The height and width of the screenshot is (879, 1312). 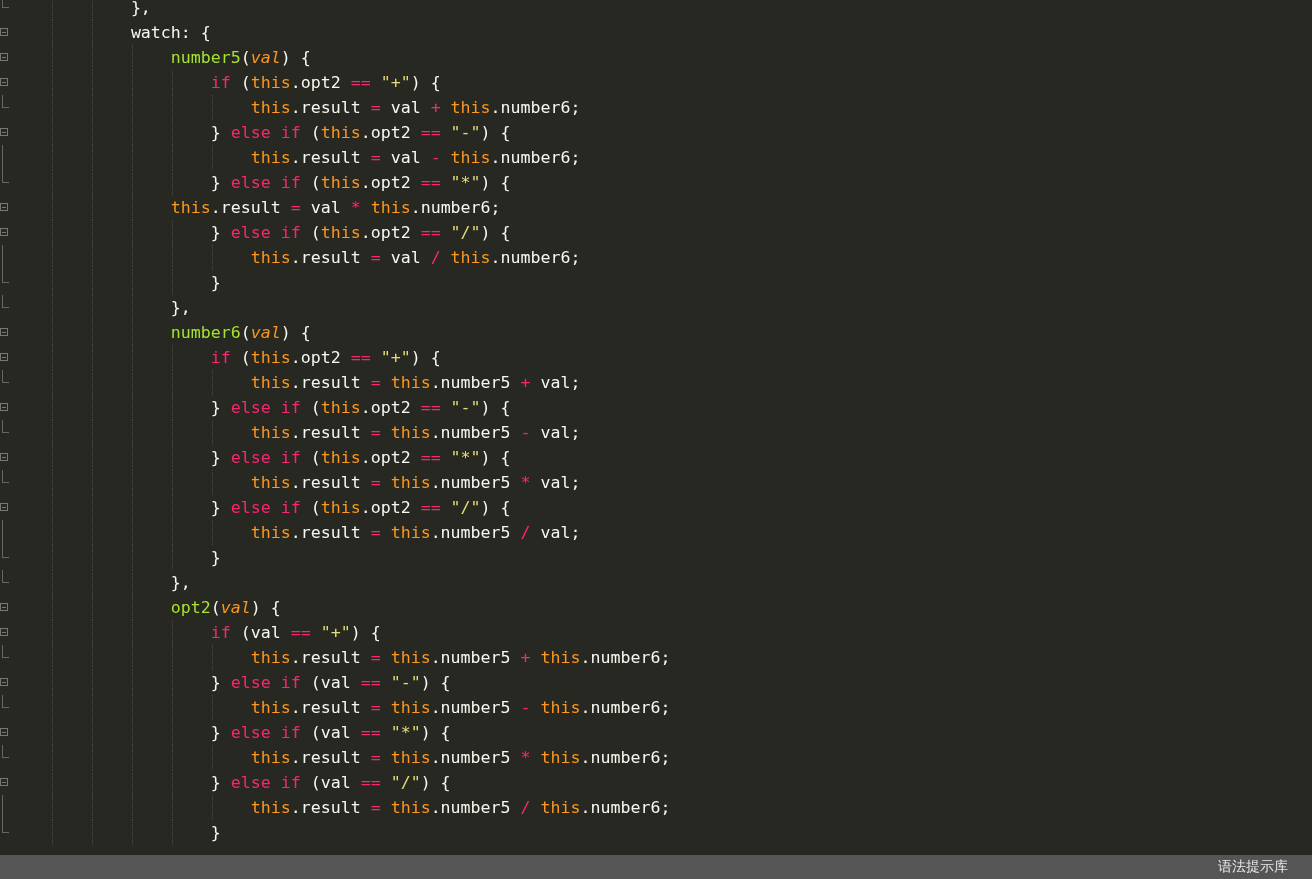 What do you see at coordinates (296, 157) in the screenshot?
I see `code-line: this.result = val - this.number6;` at bounding box center [296, 157].